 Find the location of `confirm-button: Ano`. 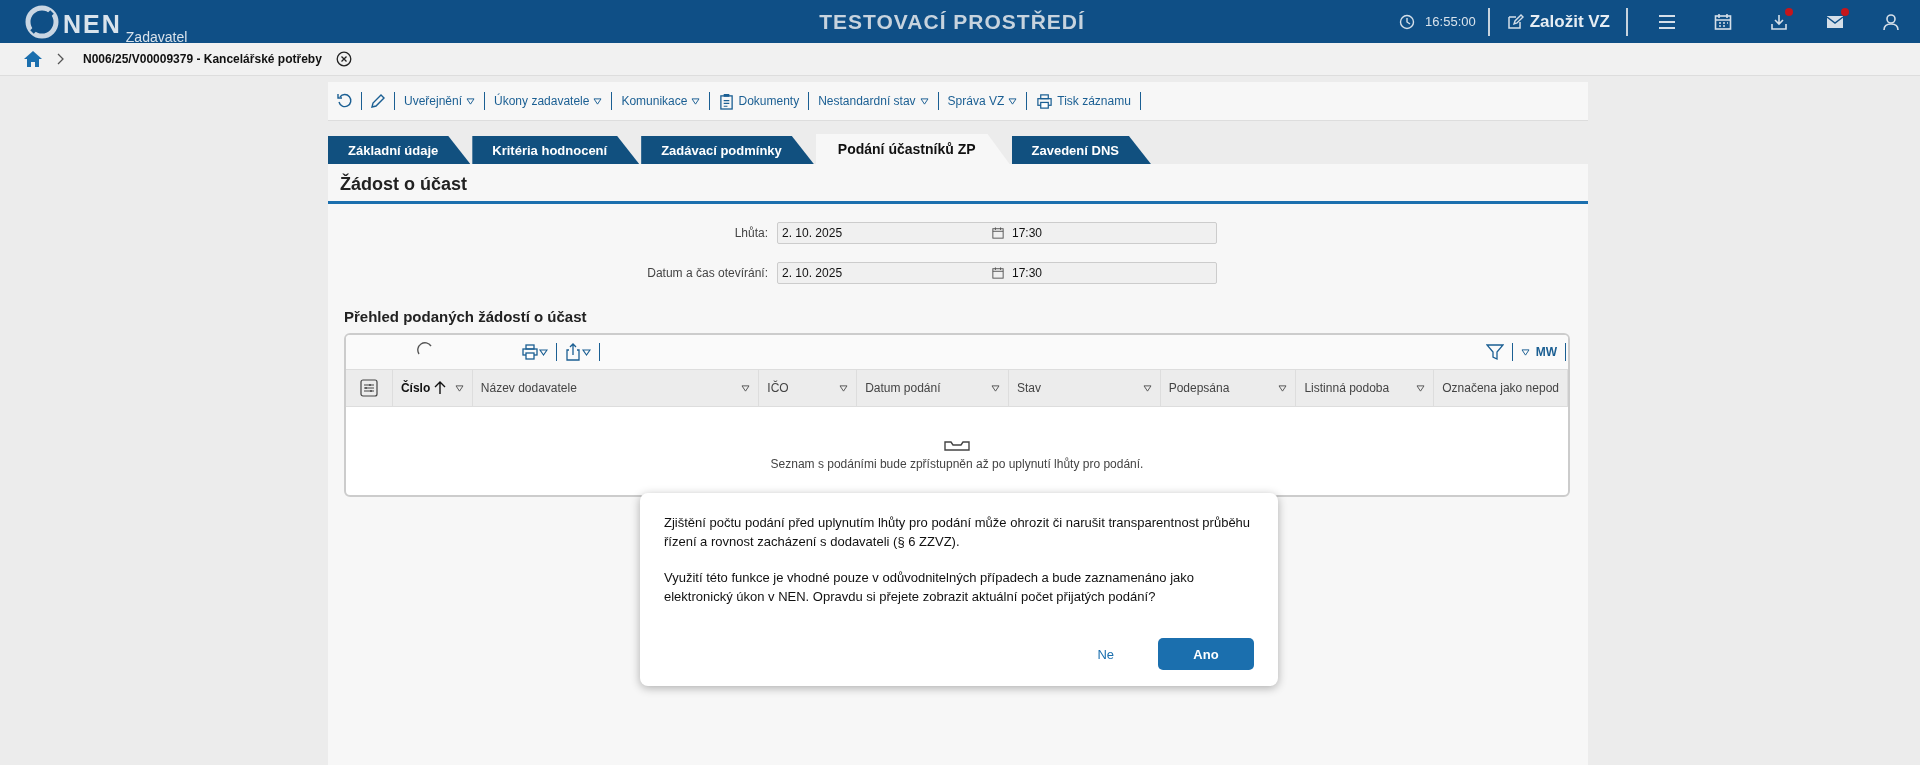

confirm-button: Ano is located at coordinates (1206, 654).